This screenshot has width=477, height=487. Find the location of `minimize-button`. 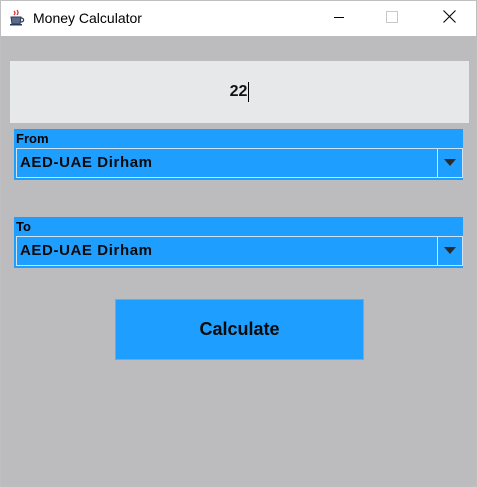

minimize-button is located at coordinates (339, 18).